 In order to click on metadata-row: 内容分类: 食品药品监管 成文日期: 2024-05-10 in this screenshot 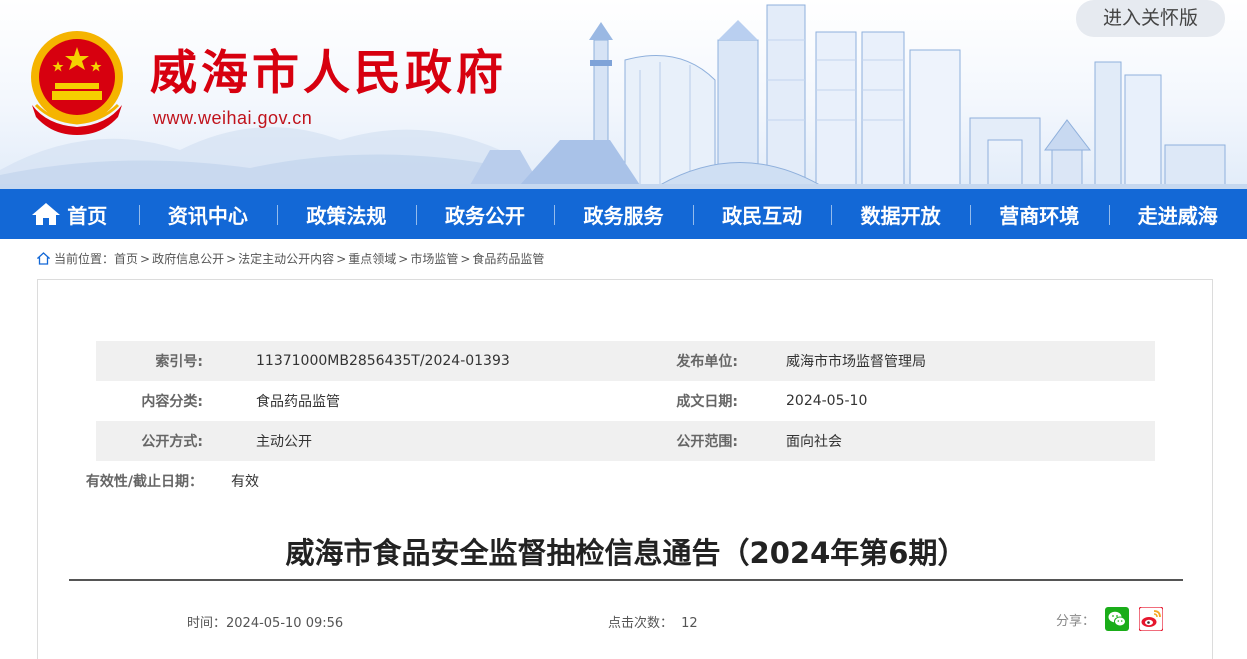, I will do `click(625, 401)`.